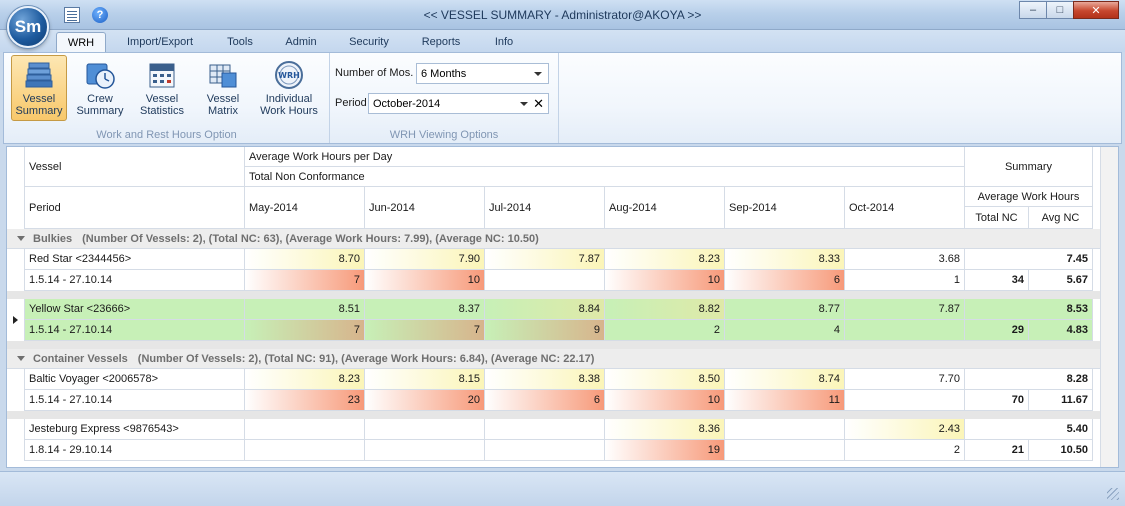  Describe the element at coordinates (135, 450) in the screenshot. I see `vessel-period-cell: 1.8.14 - 29.10.14` at that location.